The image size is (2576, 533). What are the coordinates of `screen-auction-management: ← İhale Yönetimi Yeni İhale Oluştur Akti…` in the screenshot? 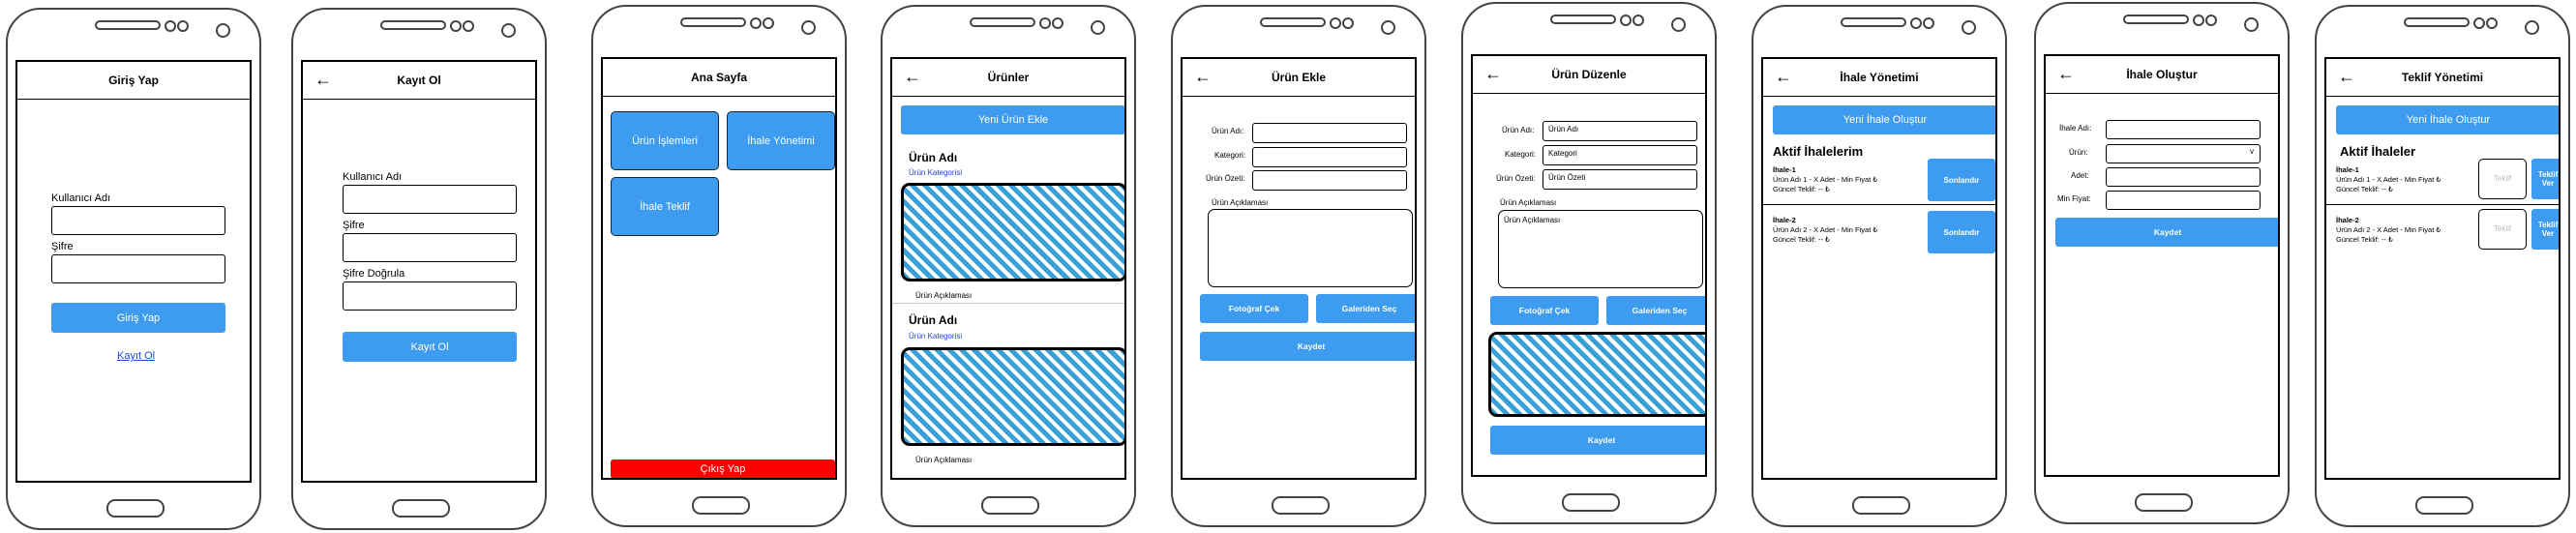 It's located at (1879, 269).